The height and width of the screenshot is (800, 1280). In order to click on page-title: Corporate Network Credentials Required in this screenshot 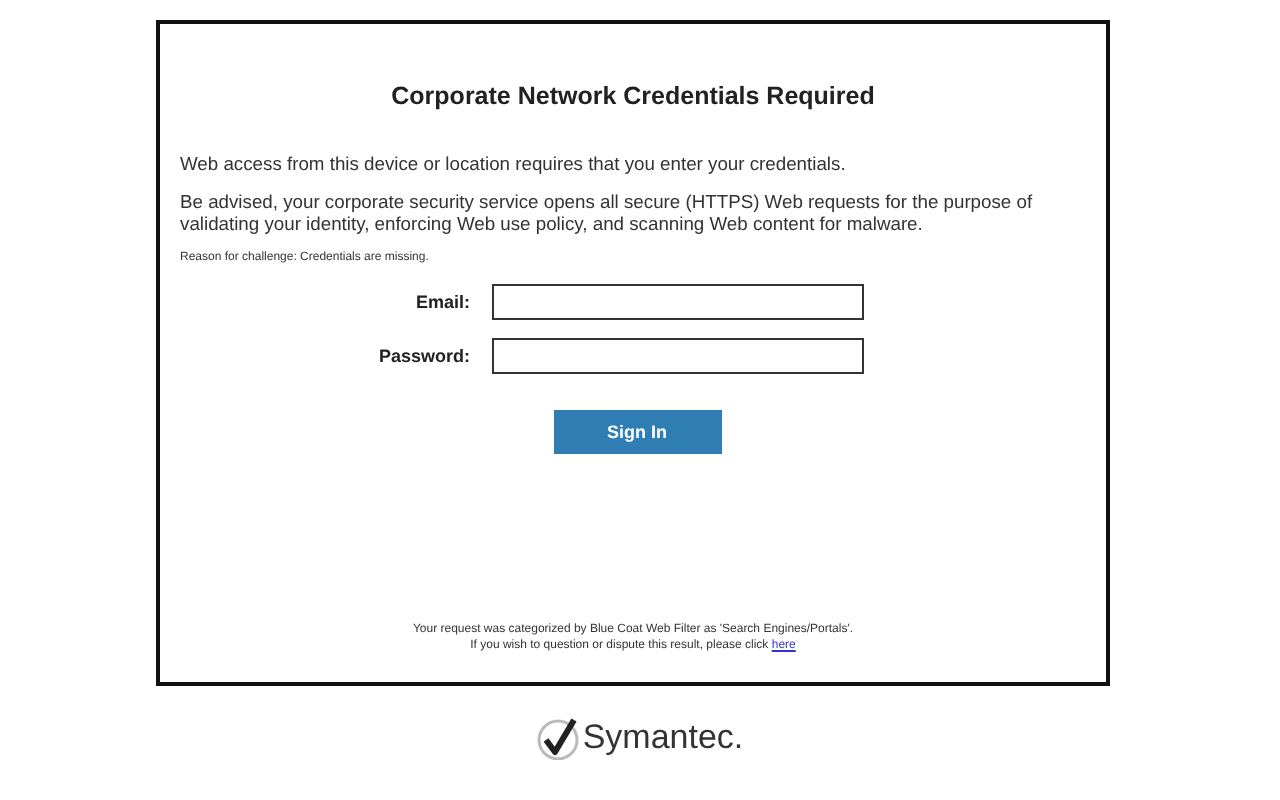, I will do `click(633, 96)`.